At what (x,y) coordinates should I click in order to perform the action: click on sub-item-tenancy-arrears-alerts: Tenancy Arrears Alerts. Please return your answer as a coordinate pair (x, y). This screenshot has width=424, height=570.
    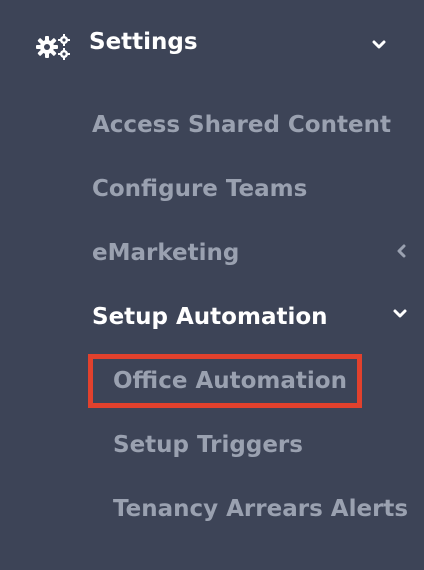
    Looking at the image, I should click on (260, 509).